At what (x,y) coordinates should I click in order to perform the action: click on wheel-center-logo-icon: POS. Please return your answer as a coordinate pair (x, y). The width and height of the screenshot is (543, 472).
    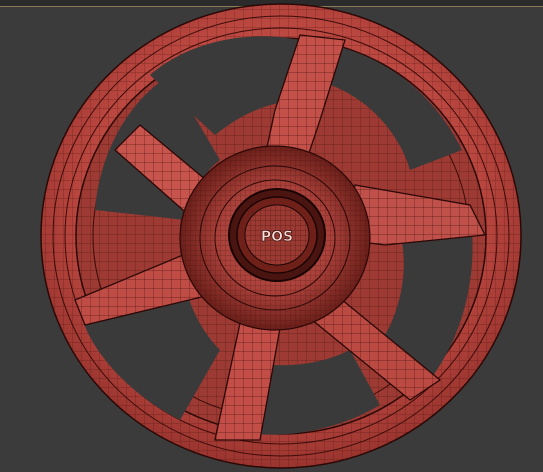
    Looking at the image, I should click on (277, 237).